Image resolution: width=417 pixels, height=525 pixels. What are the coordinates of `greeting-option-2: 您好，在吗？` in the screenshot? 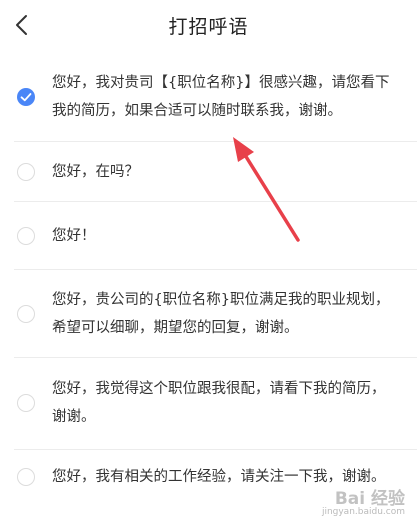 It's located at (208, 172).